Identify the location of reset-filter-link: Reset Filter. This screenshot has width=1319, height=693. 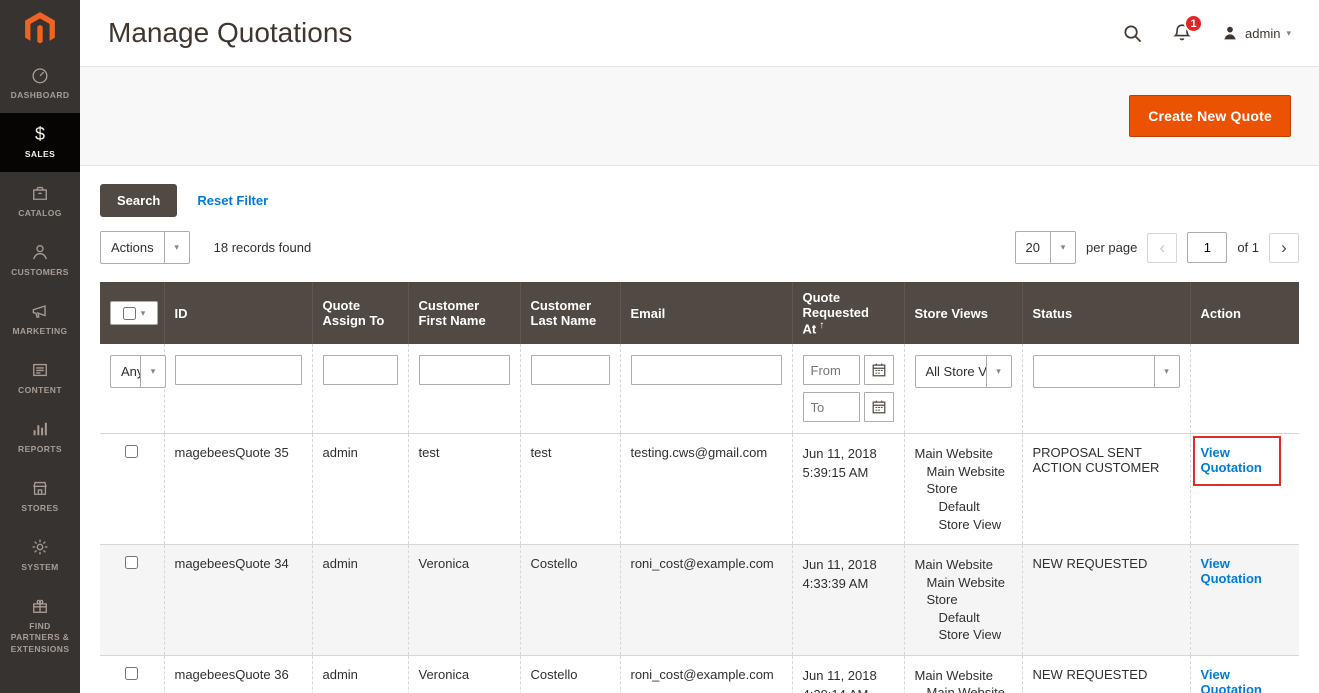
(232, 200).